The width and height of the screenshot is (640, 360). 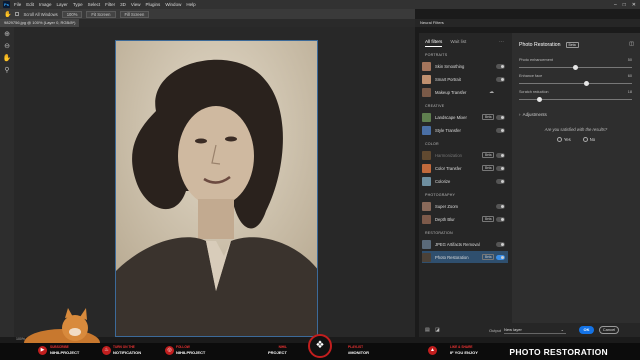 I want to click on stream-item-text: #MONITOR, so click(x=359, y=352).